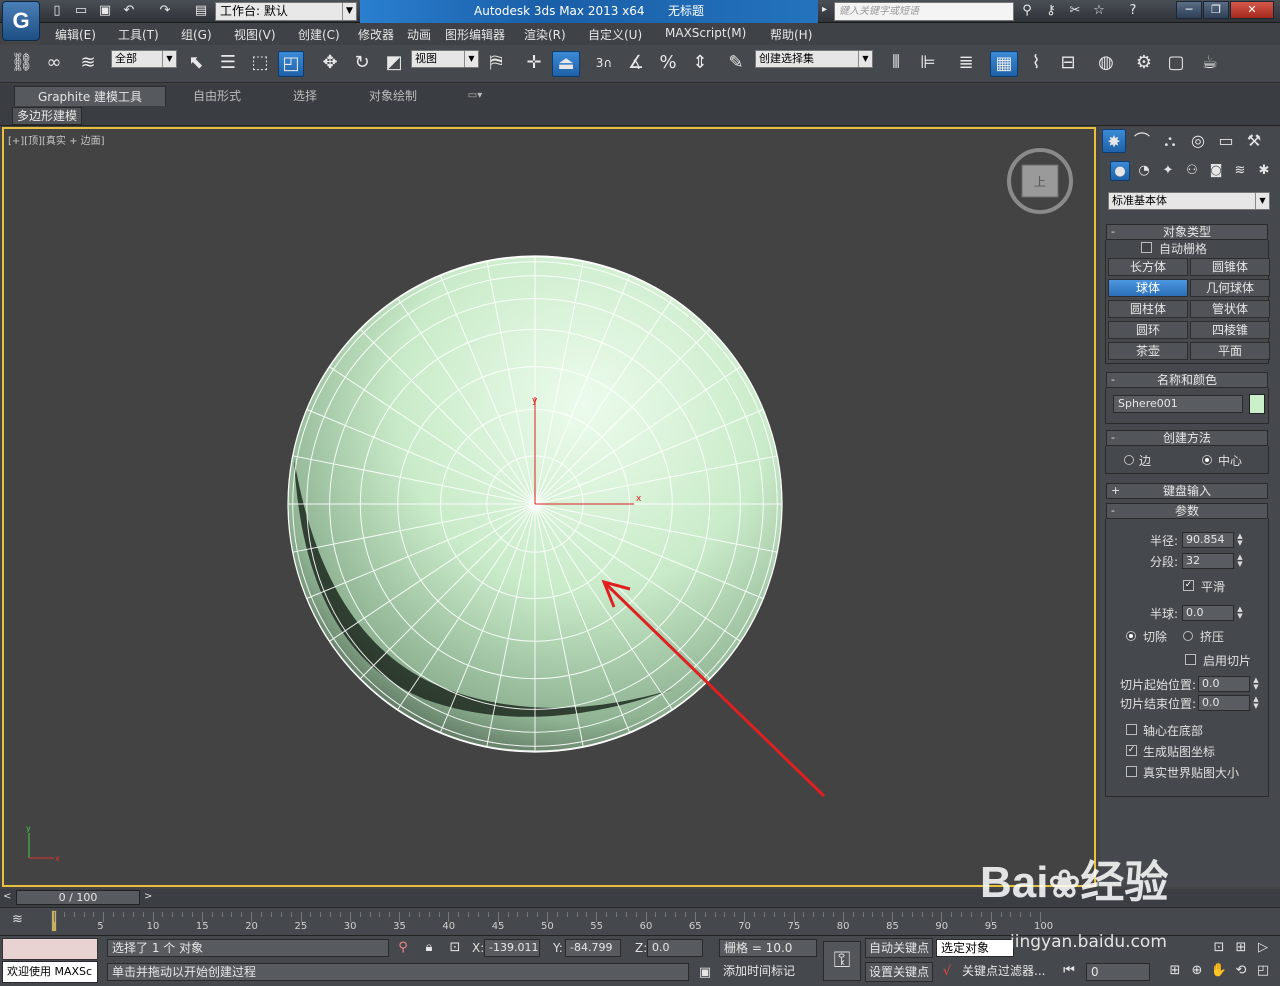  I want to click on geosphere-button: 几何球体, so click(1230, 288).